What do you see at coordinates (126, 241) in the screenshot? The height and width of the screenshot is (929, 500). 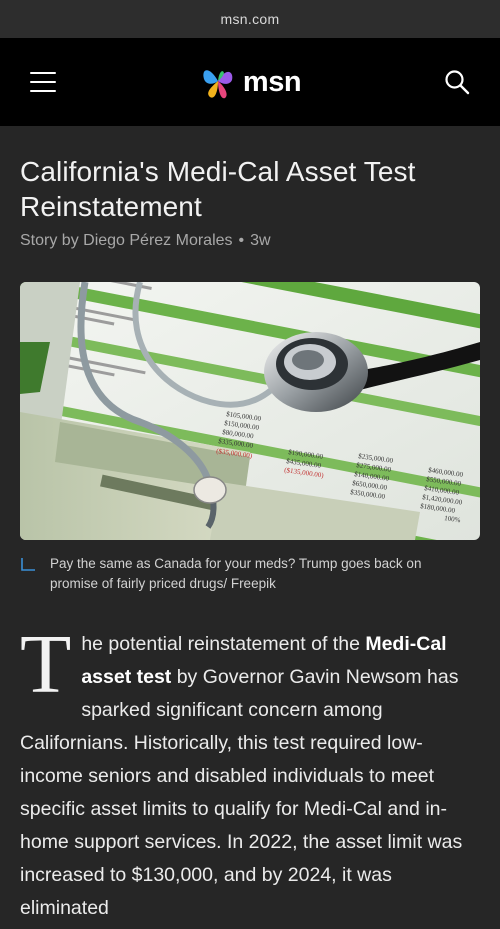 I see `author: Story by Diego Pérez Morales` at bounding box center [126, 241].